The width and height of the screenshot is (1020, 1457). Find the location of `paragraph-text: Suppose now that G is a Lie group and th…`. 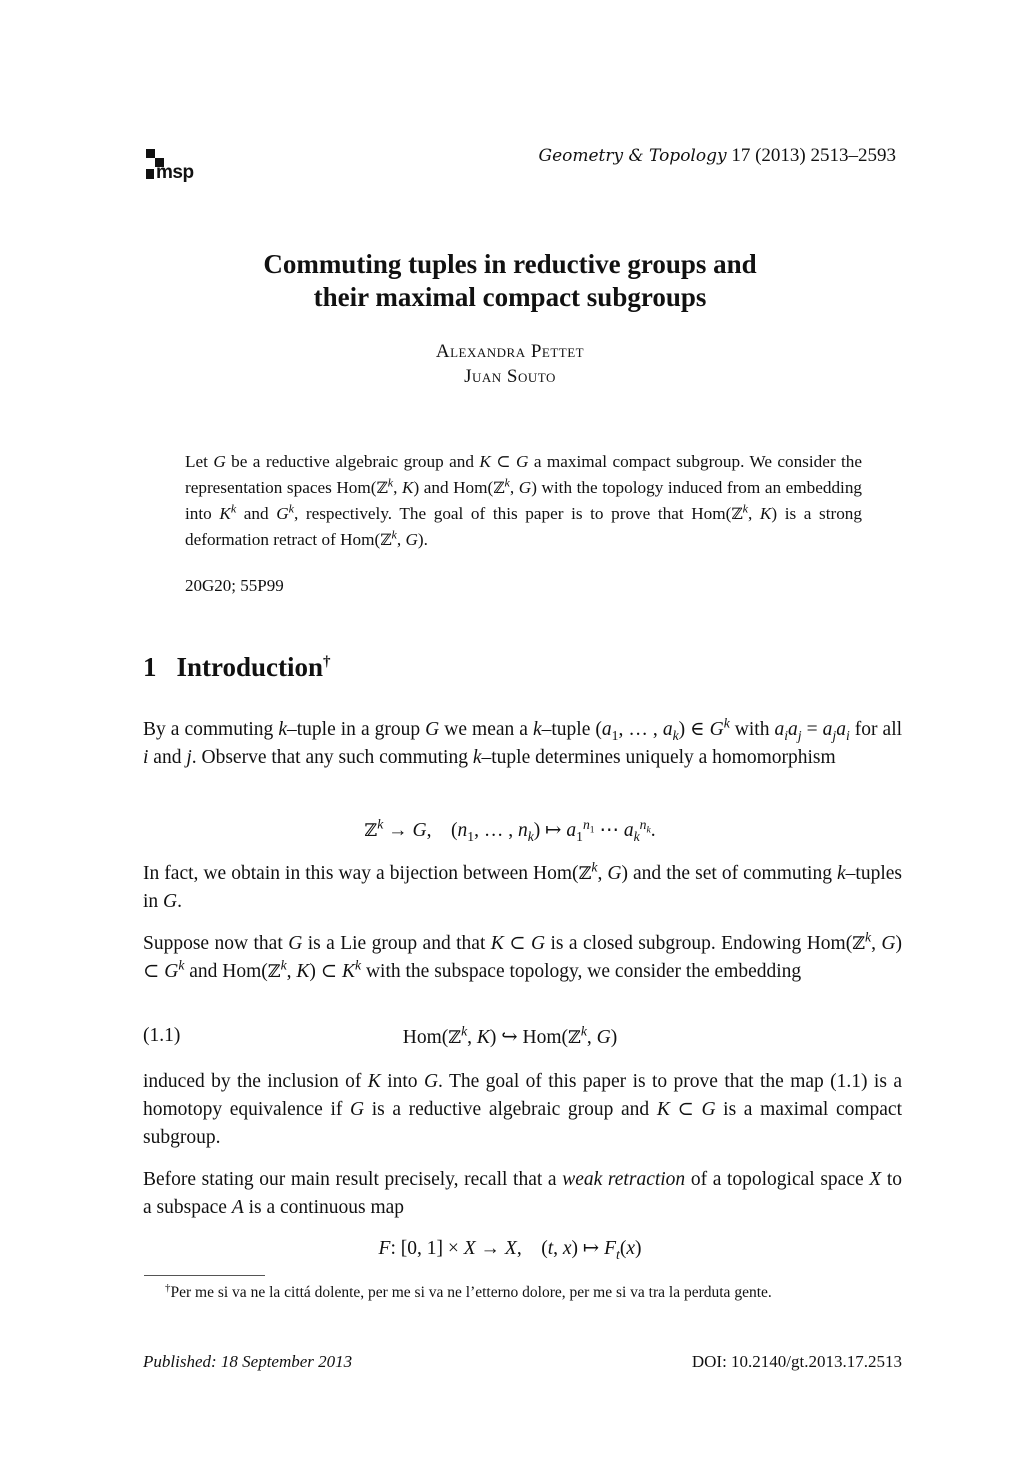

paragraph-text: Suppose now that G is a Lie group and th… is located at coordinates (522, 955).